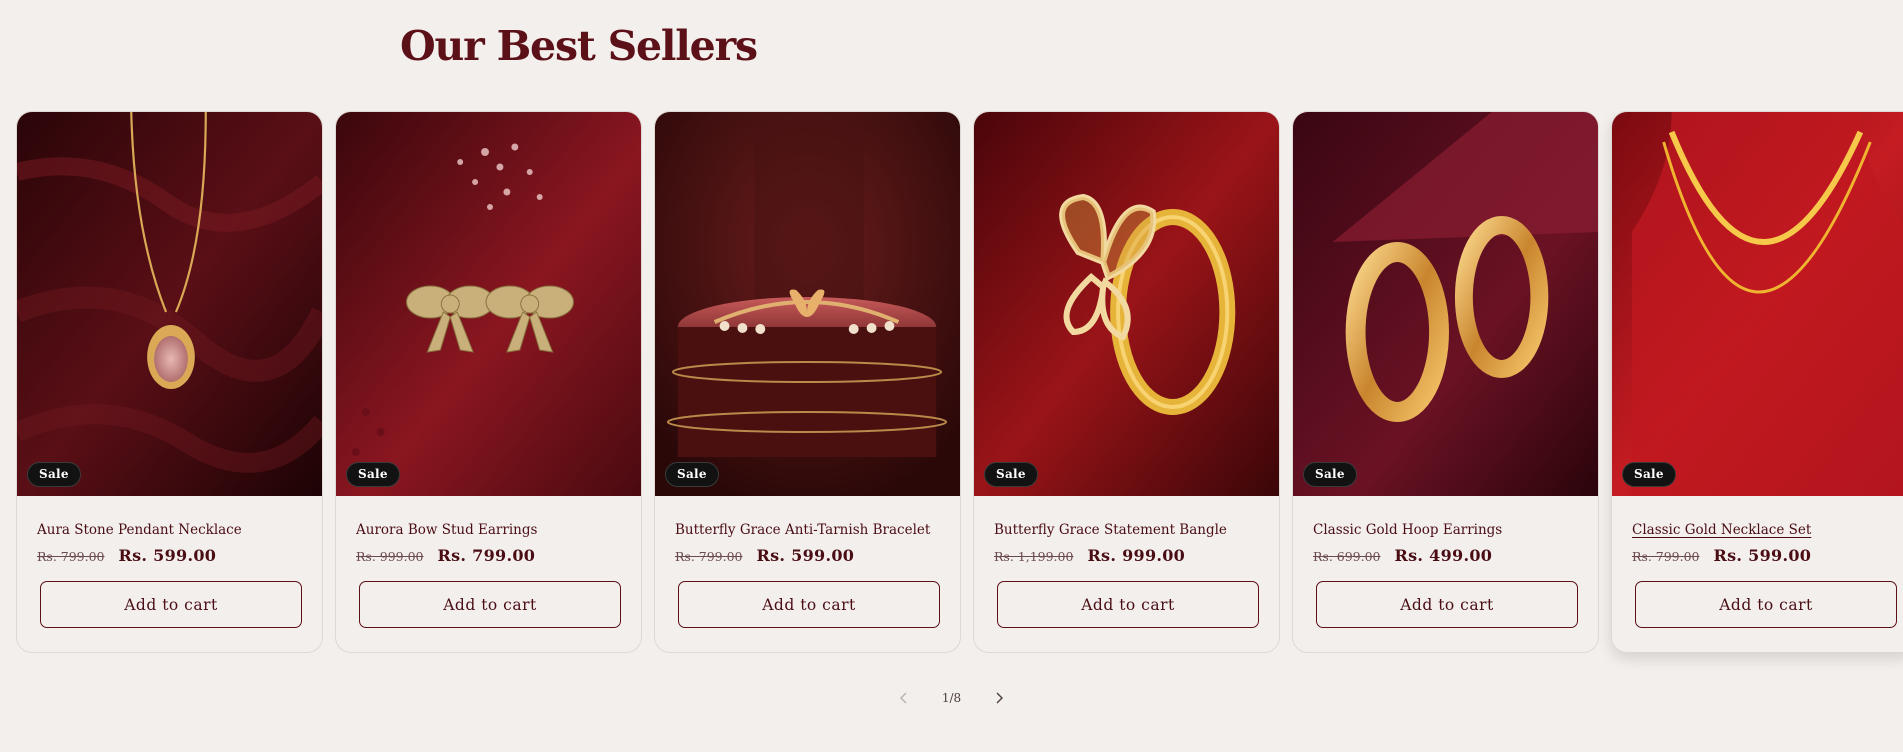 The image size is (1903, 752). Describe the element at coordinates (579, 46) in the screenshot. I see `section-title: Our Best Sellers` at that location.